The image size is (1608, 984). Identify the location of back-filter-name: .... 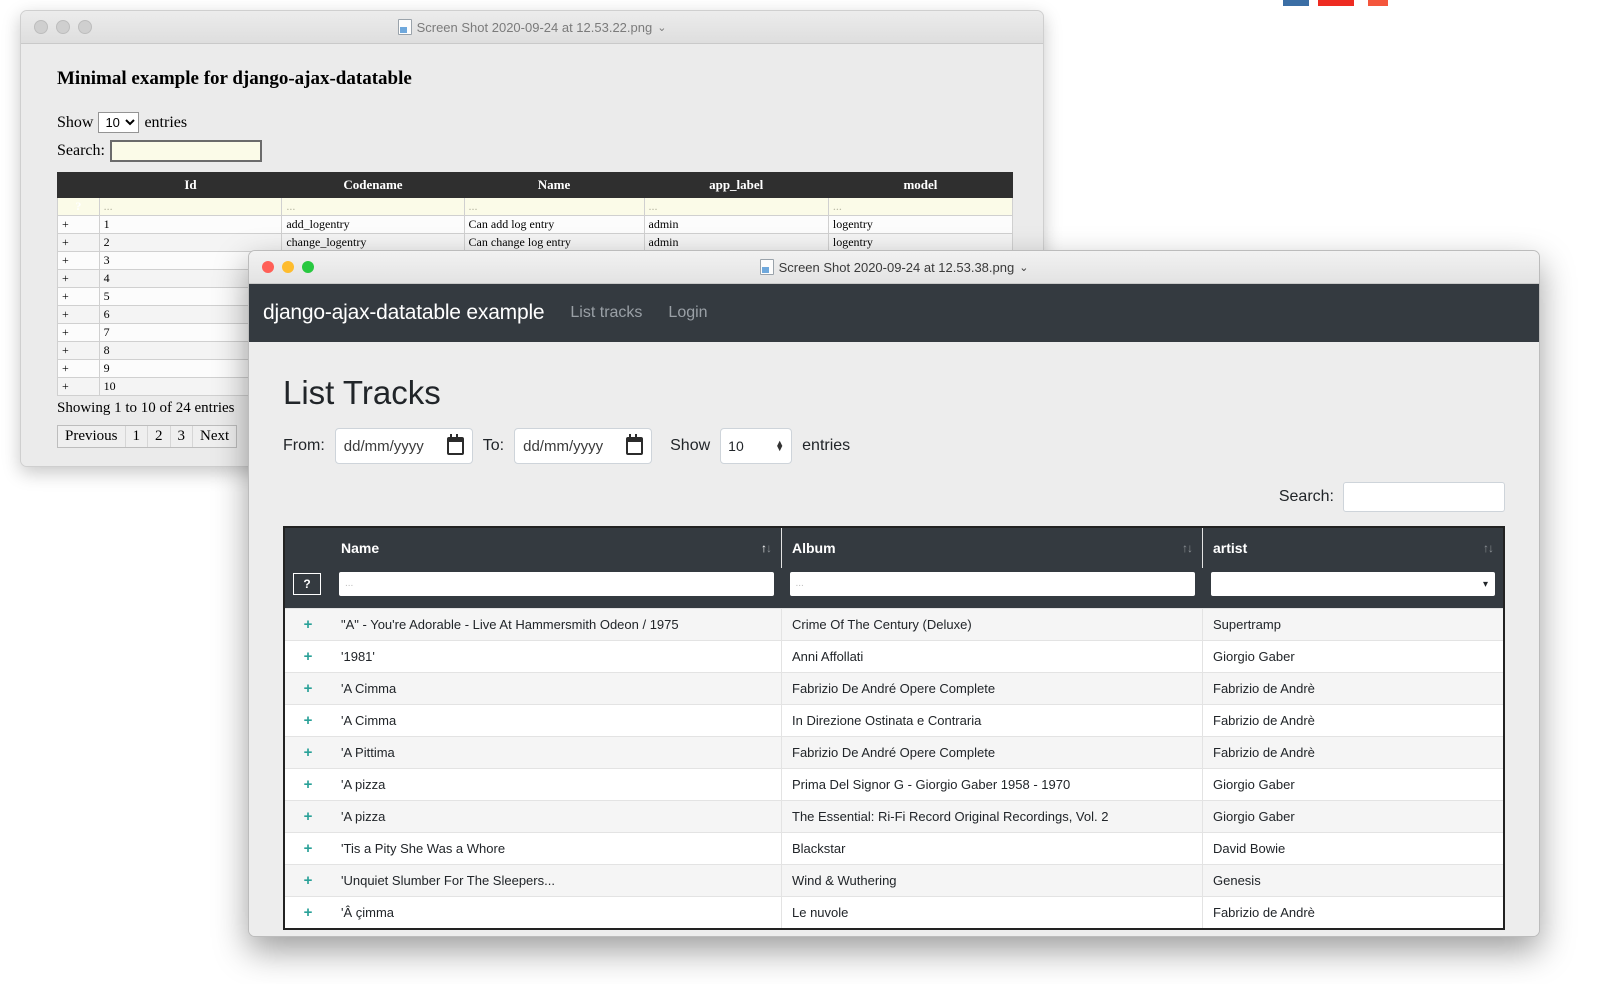
(554, 206).